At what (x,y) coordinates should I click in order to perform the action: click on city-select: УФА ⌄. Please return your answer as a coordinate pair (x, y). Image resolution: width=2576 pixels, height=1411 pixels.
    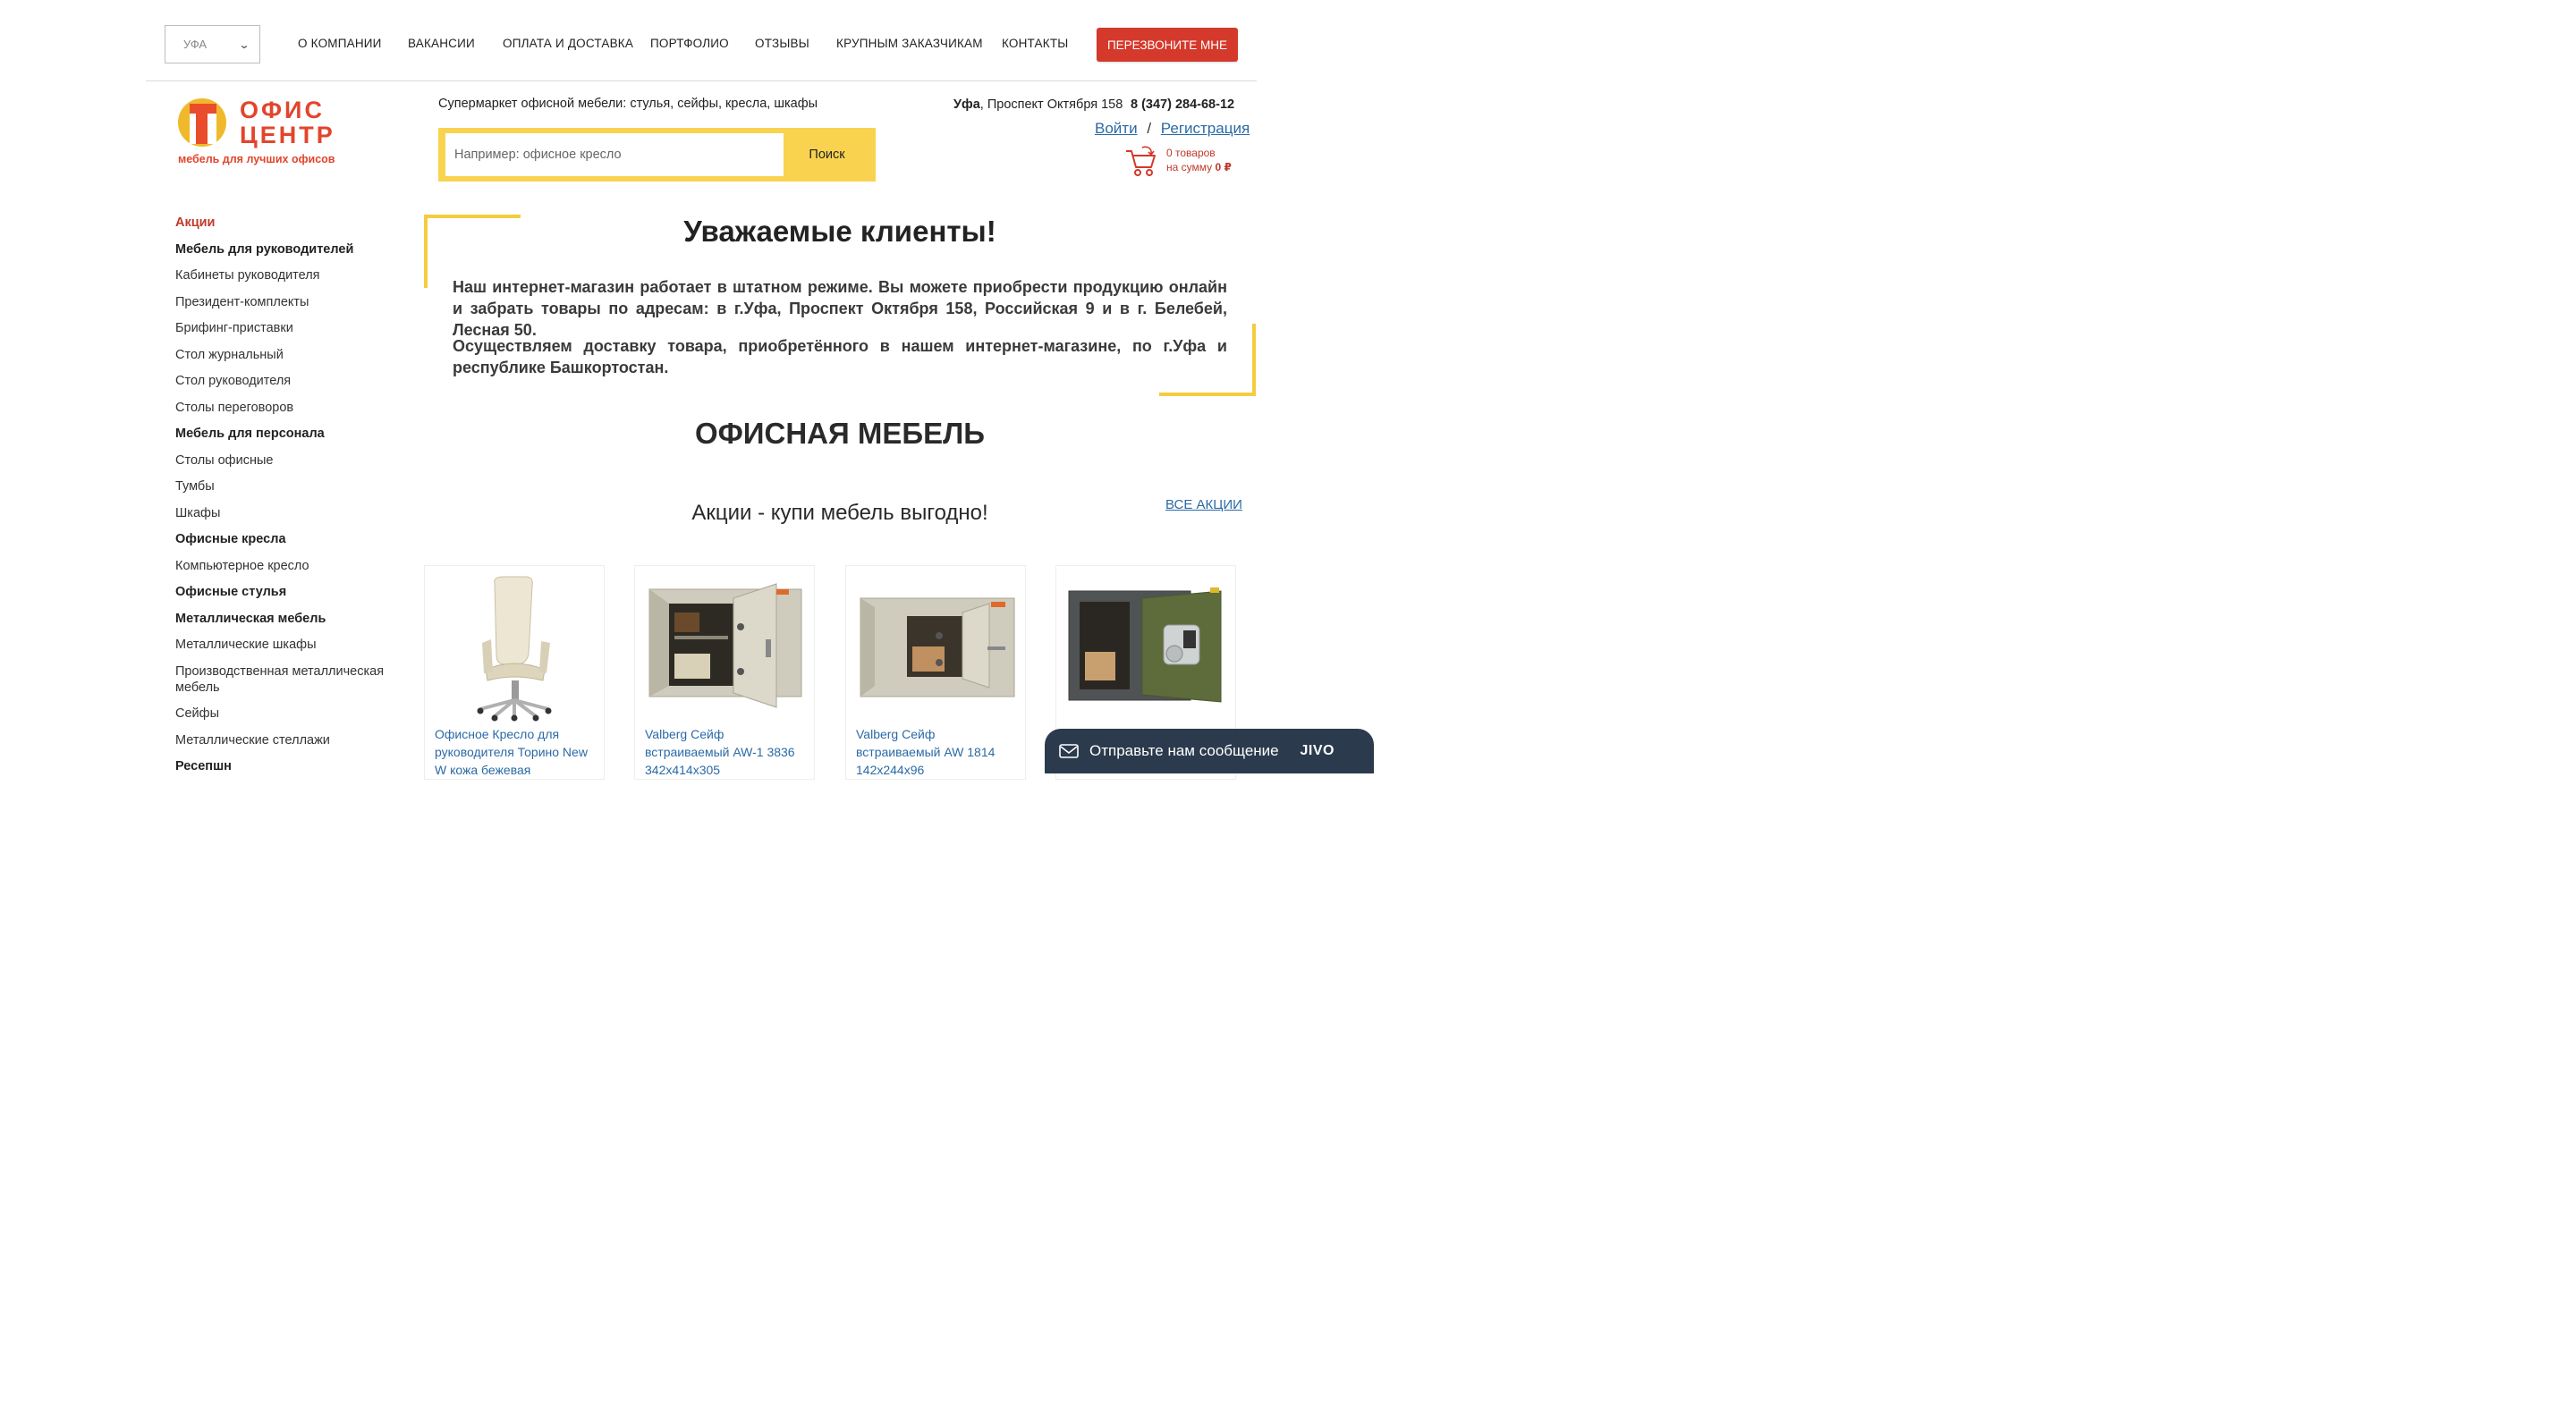
    Looking at the image, I should click on (212, 44).